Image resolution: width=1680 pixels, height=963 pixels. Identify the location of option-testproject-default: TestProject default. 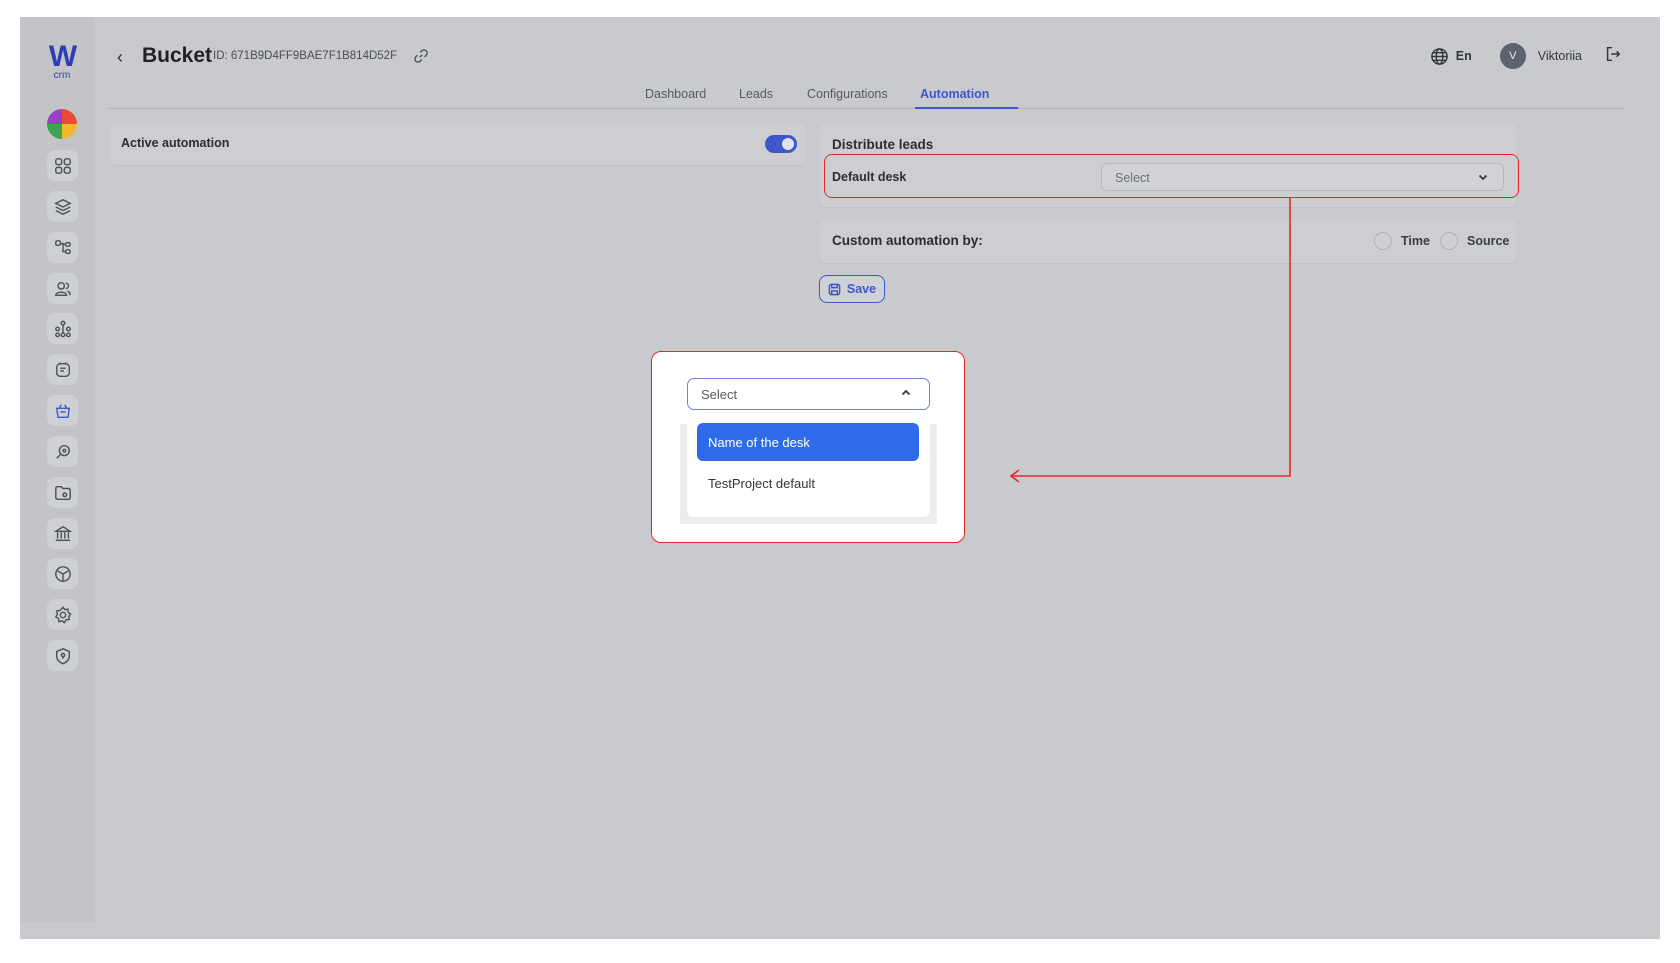
(761, 483).